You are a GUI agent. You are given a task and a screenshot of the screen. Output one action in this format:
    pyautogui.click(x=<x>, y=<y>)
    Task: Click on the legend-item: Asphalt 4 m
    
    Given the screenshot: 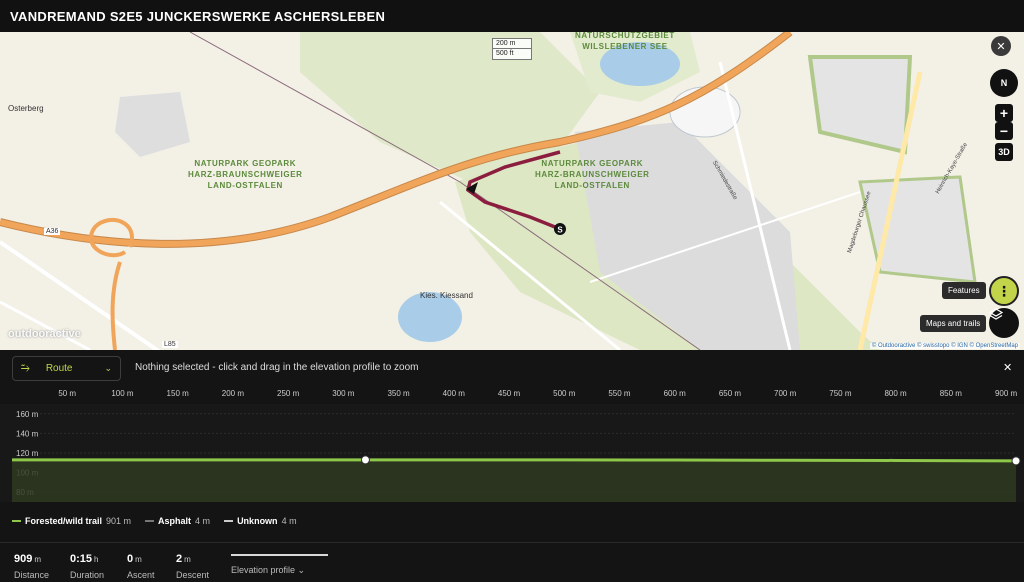 What is the action you would take?
    pyautogui.click(x=177, y=521)
    